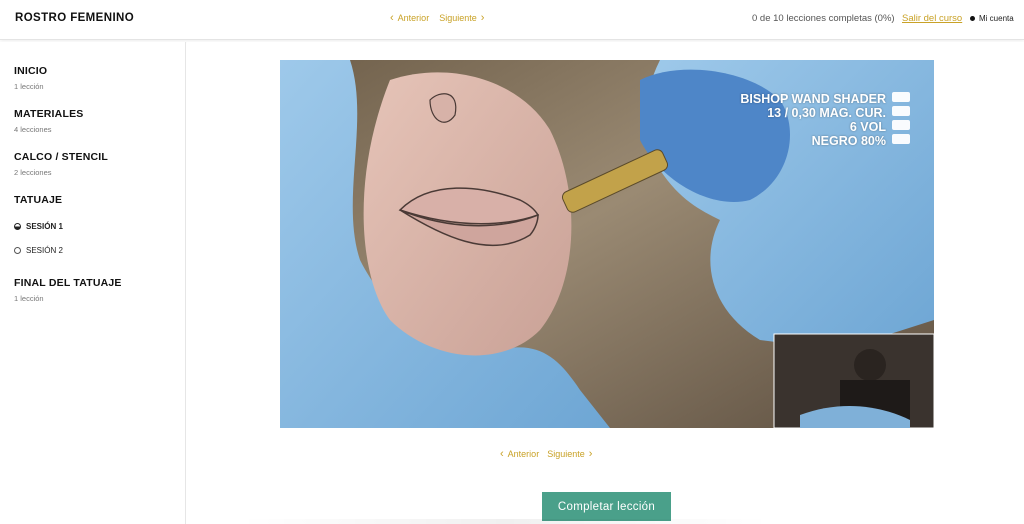  What do you see at coordinates (61, 164) in the screenshot?
I see `section-calco-stencil: CALCO / STENCIL 2 lecciones` at bounding box center [61, 164].